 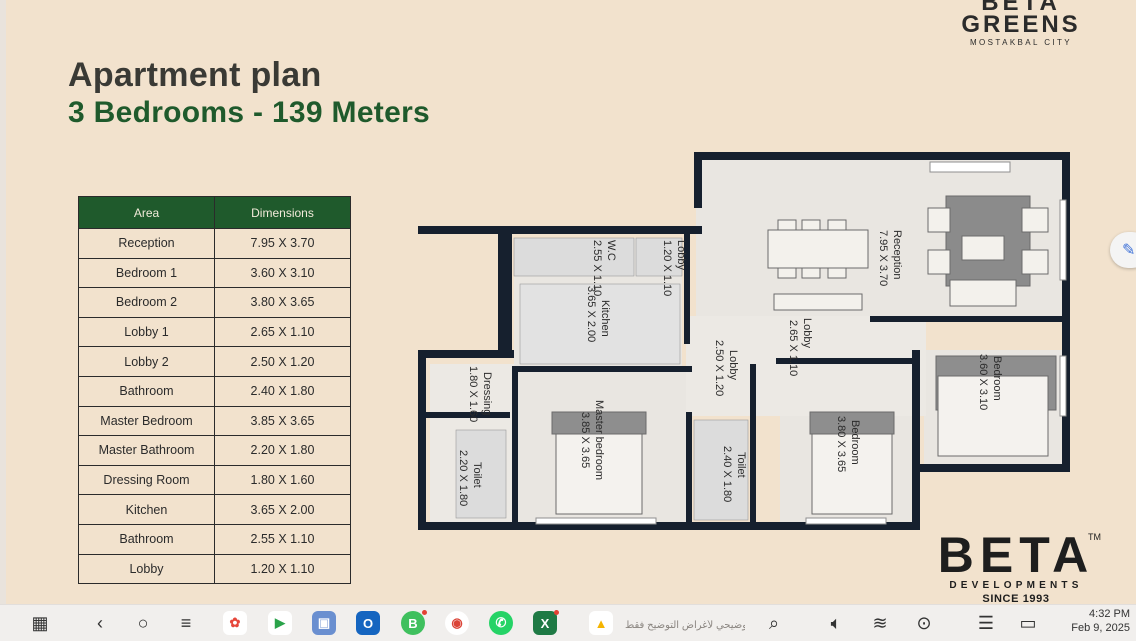 What do you see at coordinates (855, 442) in the screenshot?
I see `label-bedroom2: Bedroom` at bounding box center [855, 442].